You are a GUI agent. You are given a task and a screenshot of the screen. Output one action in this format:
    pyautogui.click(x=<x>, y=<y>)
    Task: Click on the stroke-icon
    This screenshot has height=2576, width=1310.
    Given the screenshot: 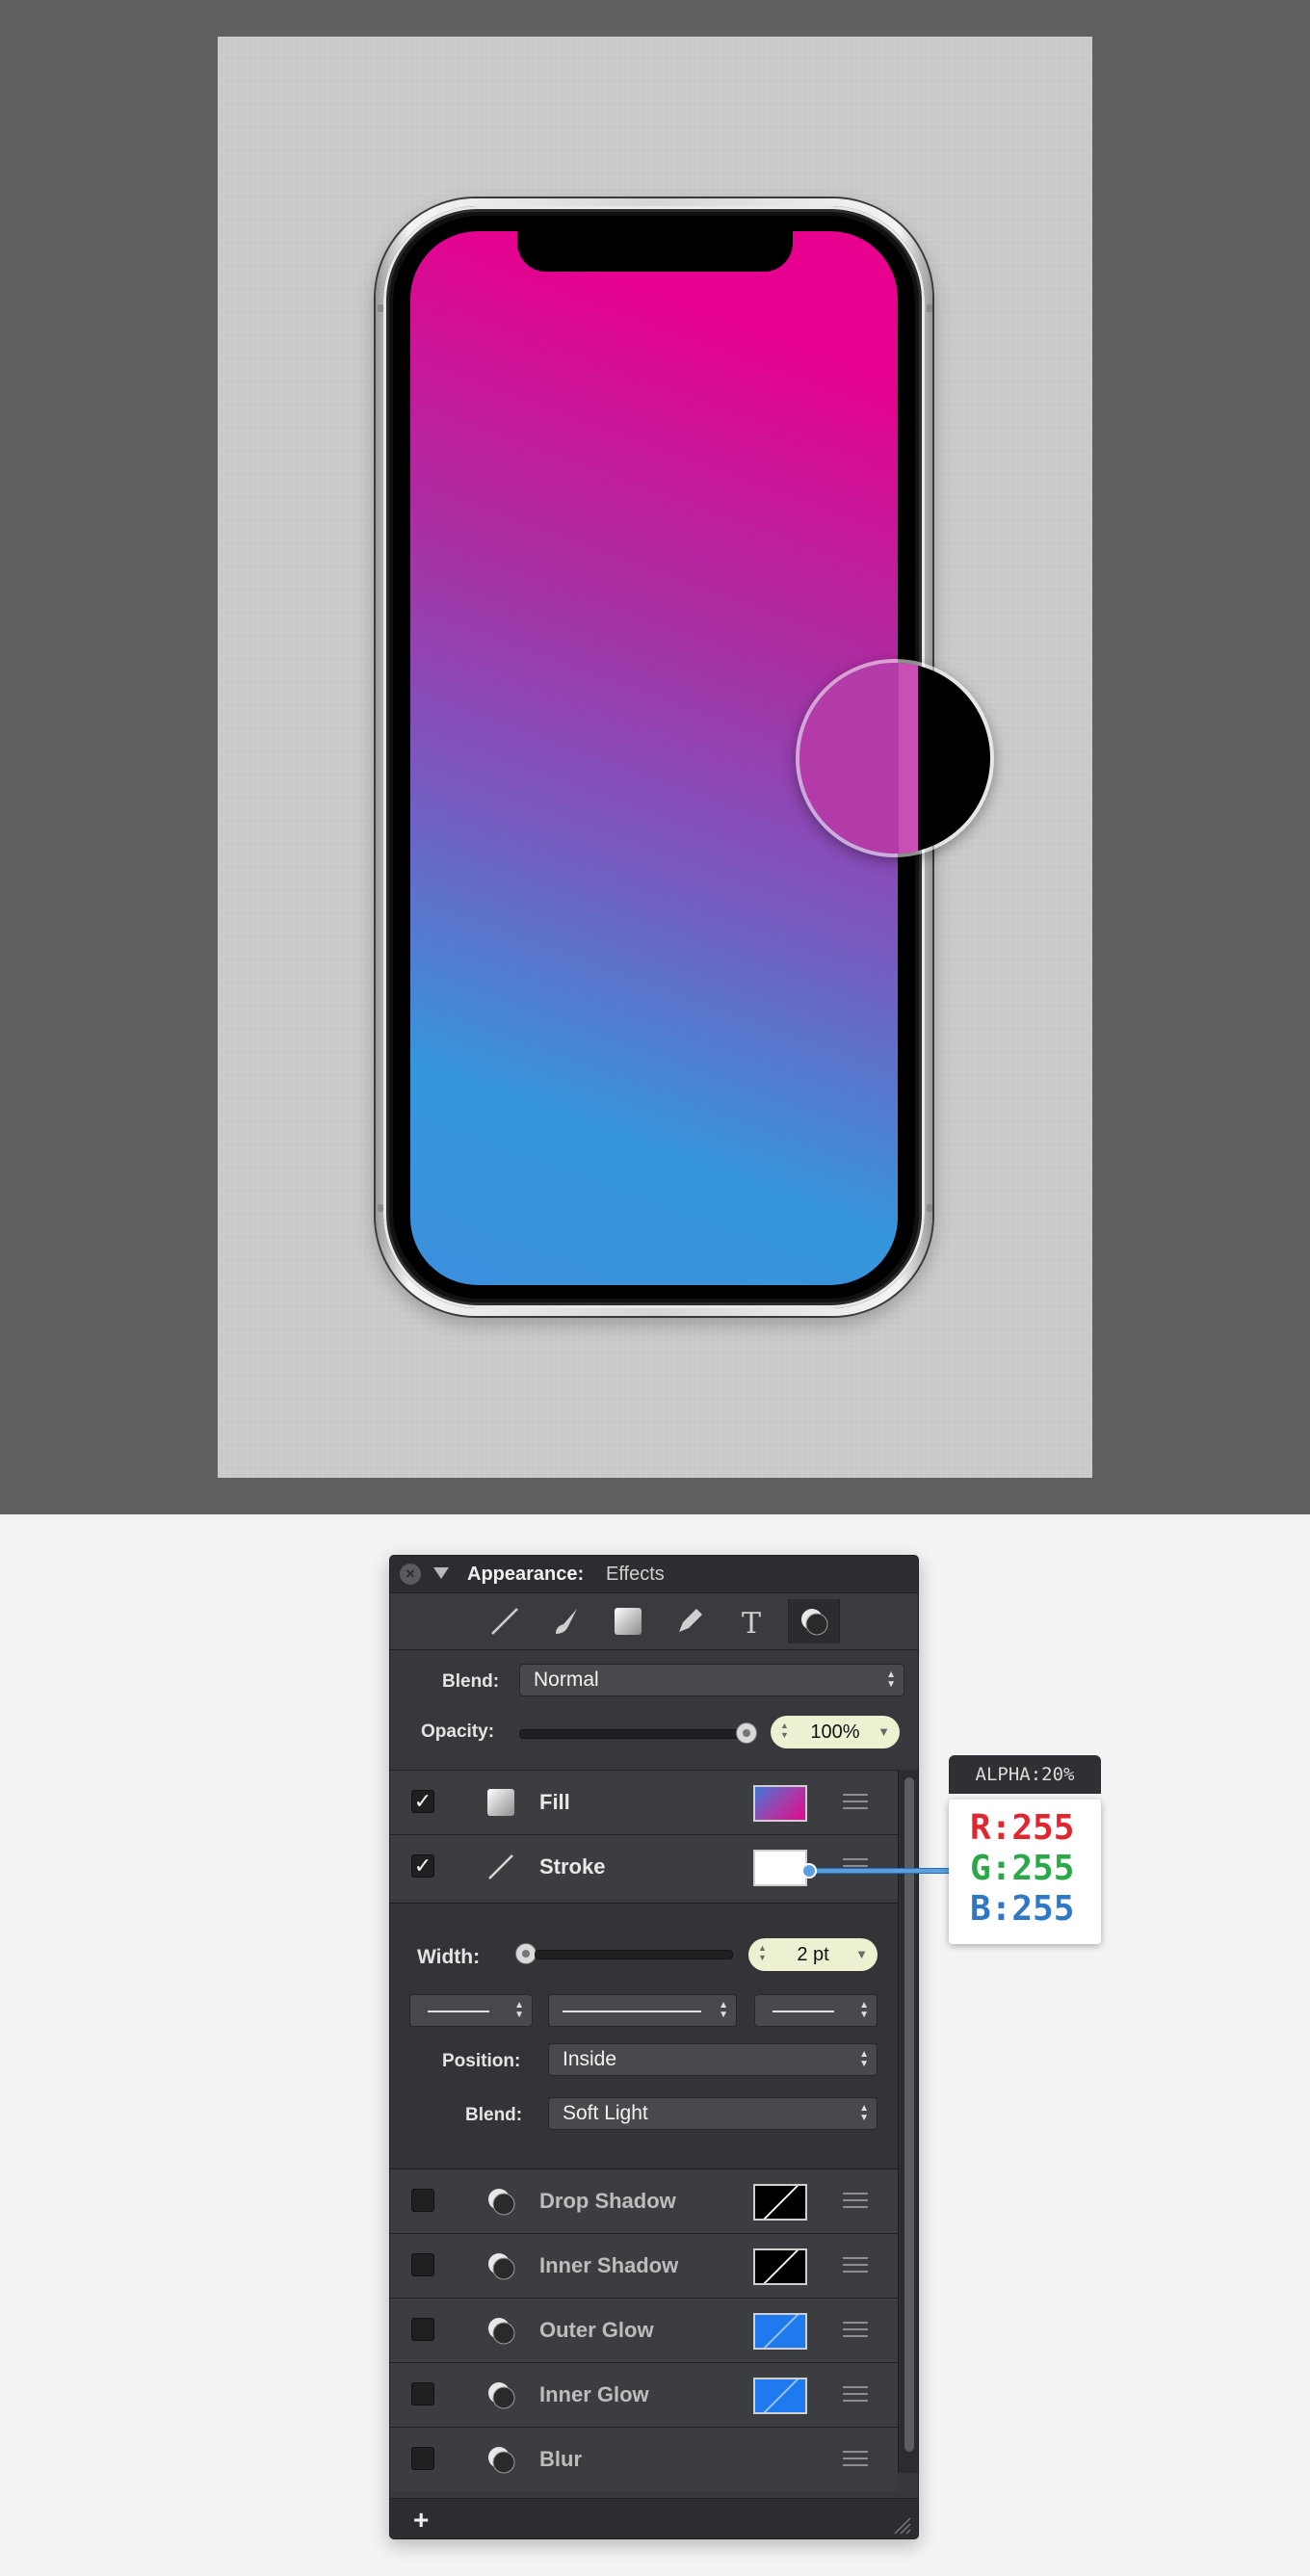 What is the action you would take?
    pyautogui.click(x=500, y=1867)
    